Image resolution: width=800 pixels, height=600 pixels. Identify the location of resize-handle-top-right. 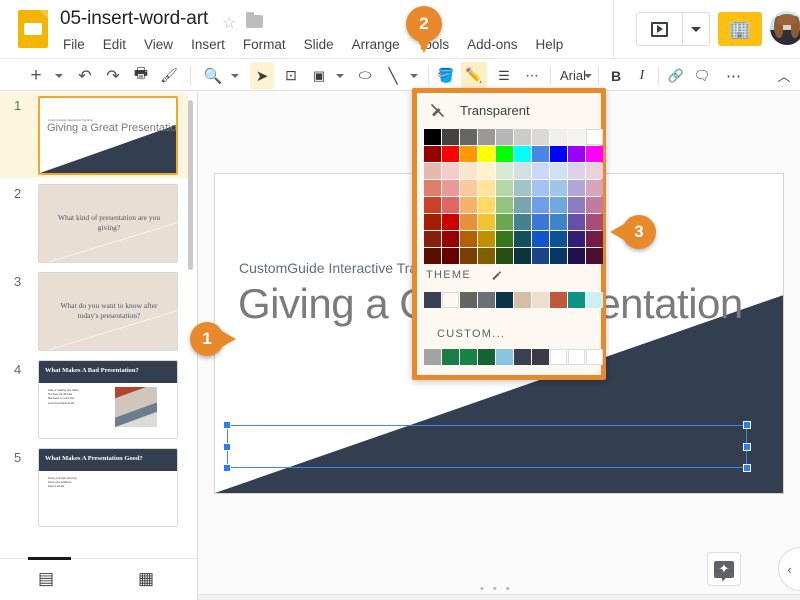
(747, 425).